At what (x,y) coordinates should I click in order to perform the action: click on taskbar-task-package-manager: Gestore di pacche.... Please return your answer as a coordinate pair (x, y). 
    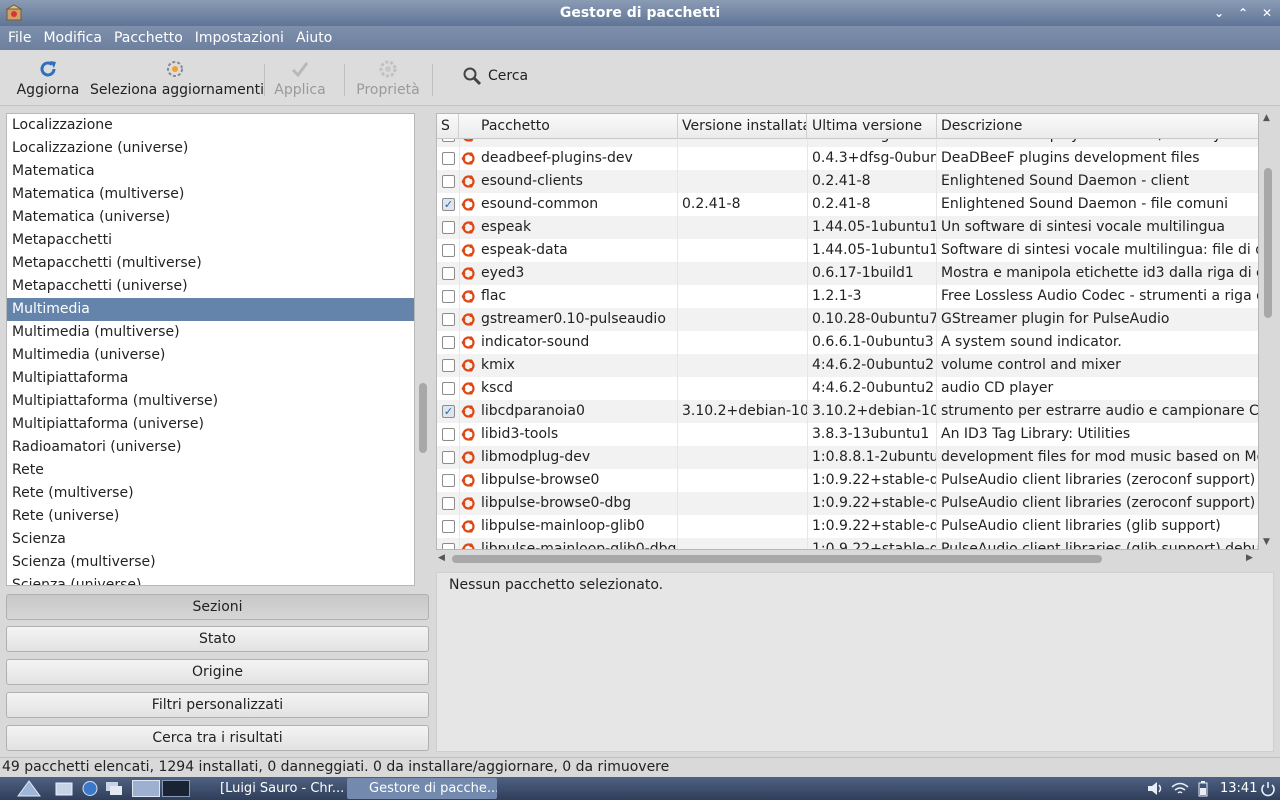
    Looking at the image, I should click on (422, 788).